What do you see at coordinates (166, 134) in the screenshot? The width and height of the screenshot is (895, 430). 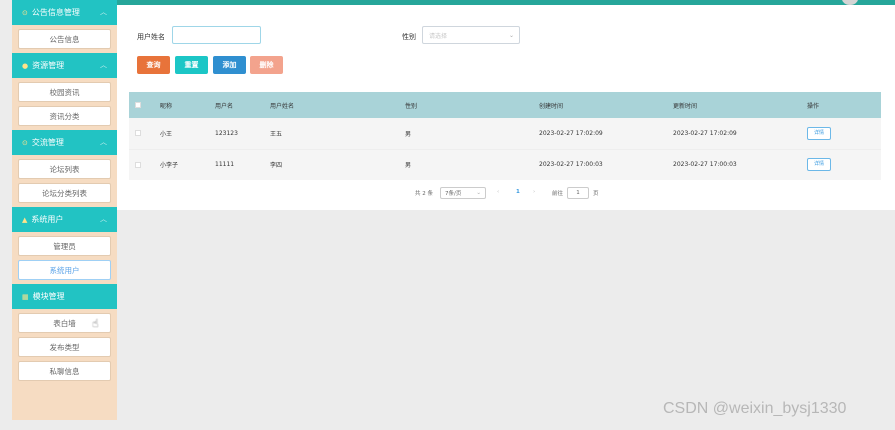 I see `cell-nickname: 小王` at bounding box center [166, 134].